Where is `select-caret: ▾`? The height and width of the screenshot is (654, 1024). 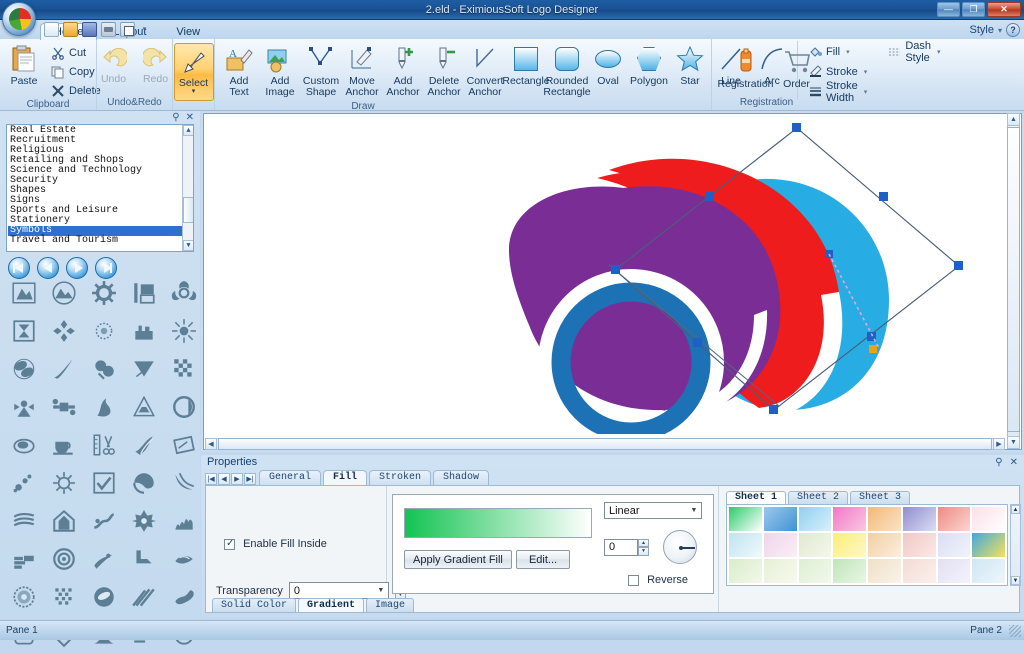 select-caret: ▾ is located at coordinates (194, 91).